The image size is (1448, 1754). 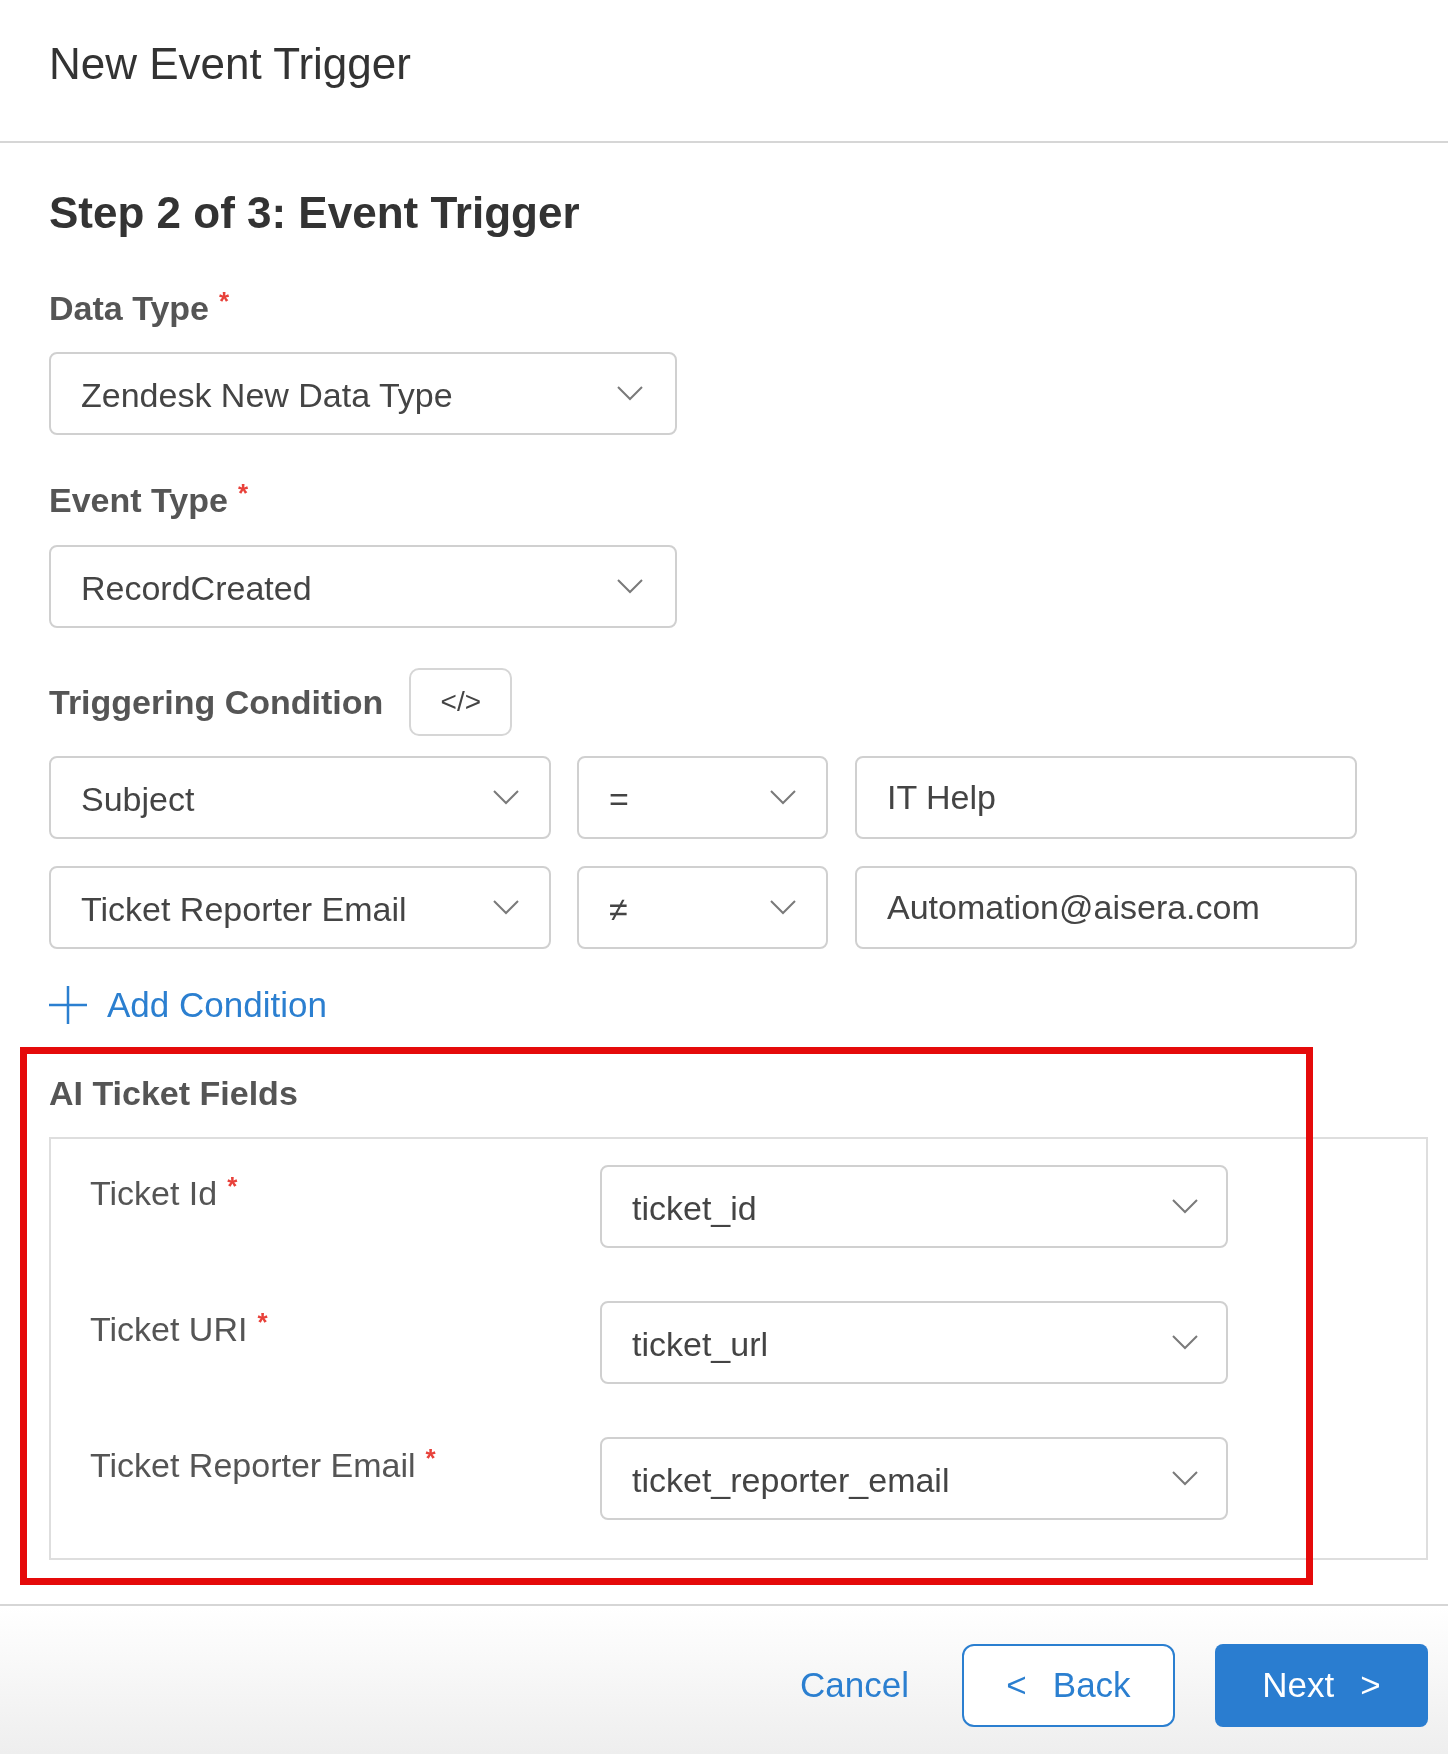 What do you see at coordinates (138, 500) in the screenshot?
I see `field-label: Event Type` at bounding box center [138, 500].